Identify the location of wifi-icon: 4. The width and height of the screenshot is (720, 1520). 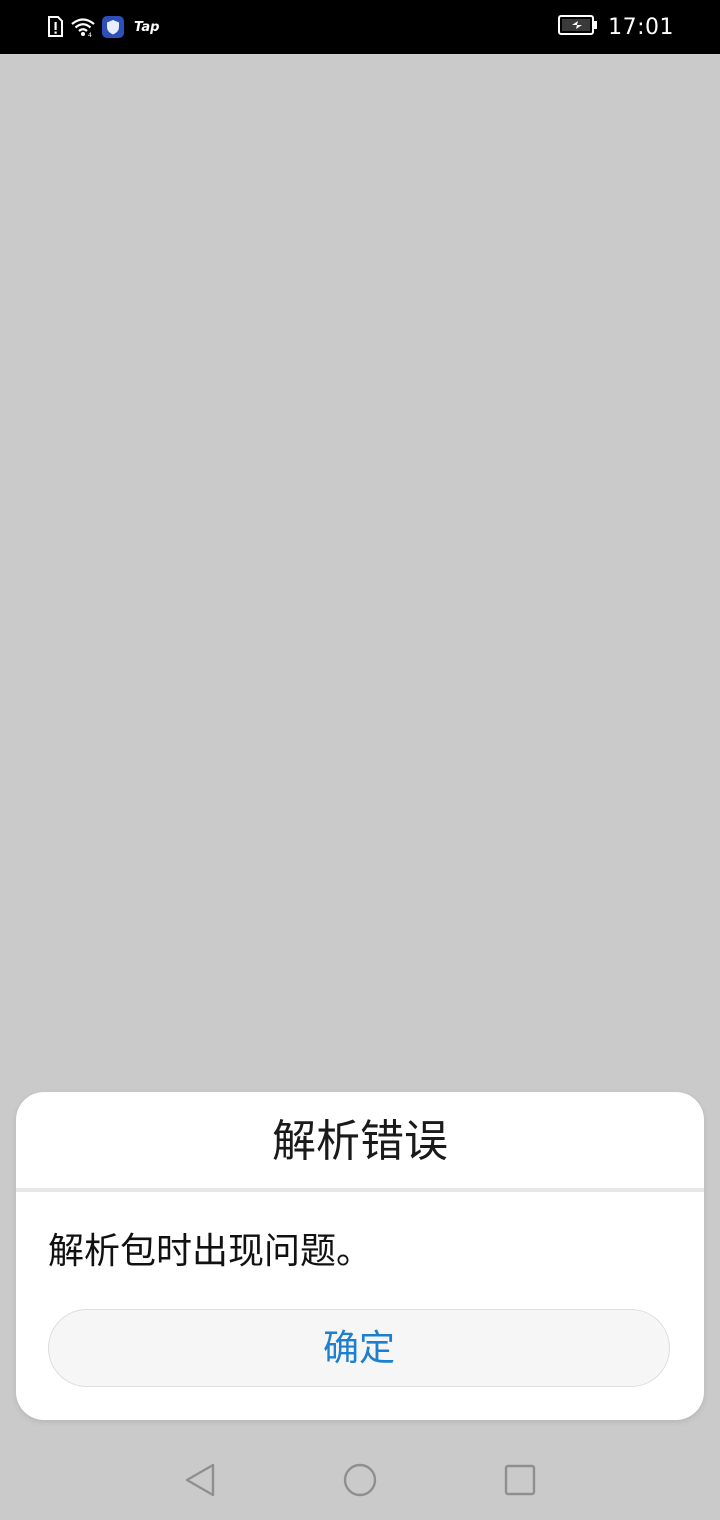
(83, 27).